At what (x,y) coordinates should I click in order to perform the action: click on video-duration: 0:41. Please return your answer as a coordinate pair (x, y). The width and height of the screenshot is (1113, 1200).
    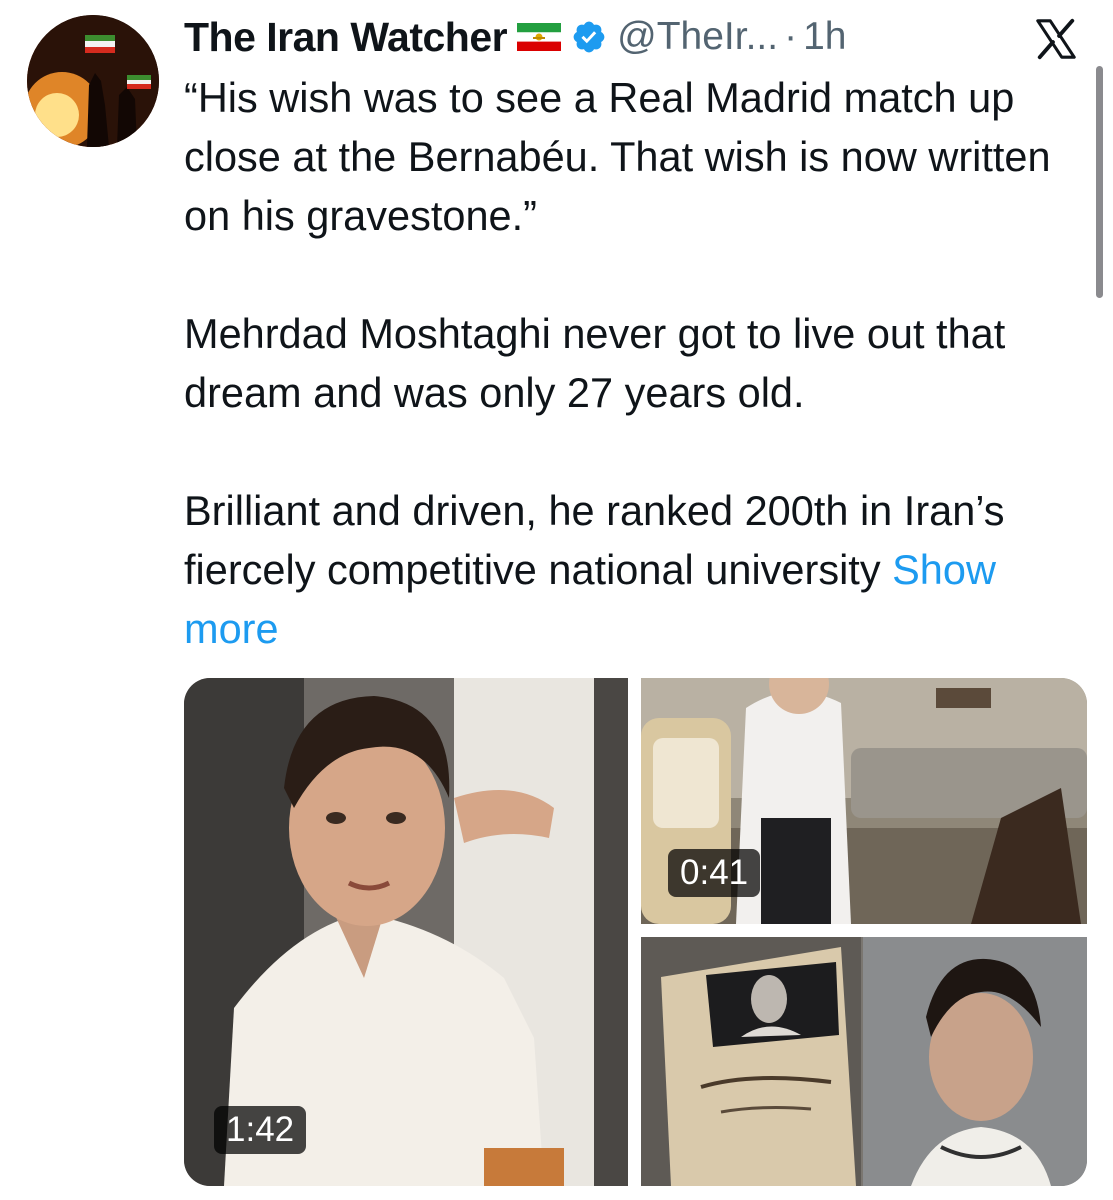
    Looking at the image, I should click on (714, 873).